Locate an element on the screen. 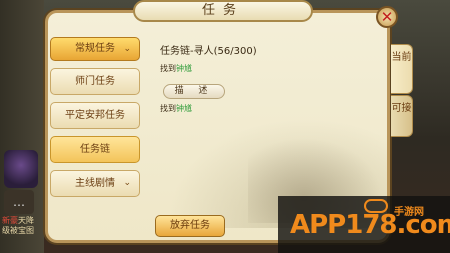 This screenshot has width=450, height=253. menu-item-regular-quests: 常规任务 ⌄ is located at coordinates (95, 49).